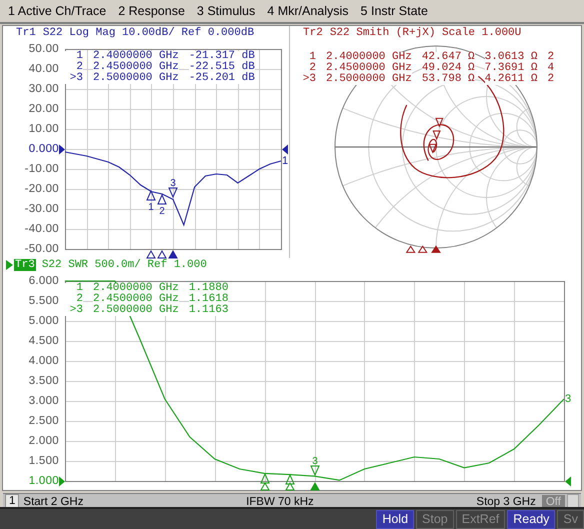 The width and height of the screenshot is (584, 529). What do you see at coordinates (221, 56) in the screenshot?
I see `marker-value: -21.317 dB` at bounding box center [221, 56].